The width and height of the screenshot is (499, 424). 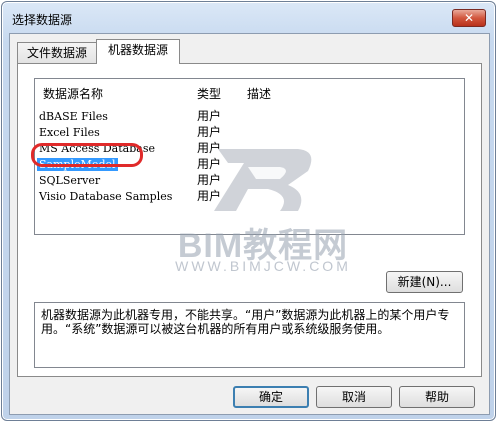 I want to click on list-item: Excel Files 用户, so click(x=249, y=133).